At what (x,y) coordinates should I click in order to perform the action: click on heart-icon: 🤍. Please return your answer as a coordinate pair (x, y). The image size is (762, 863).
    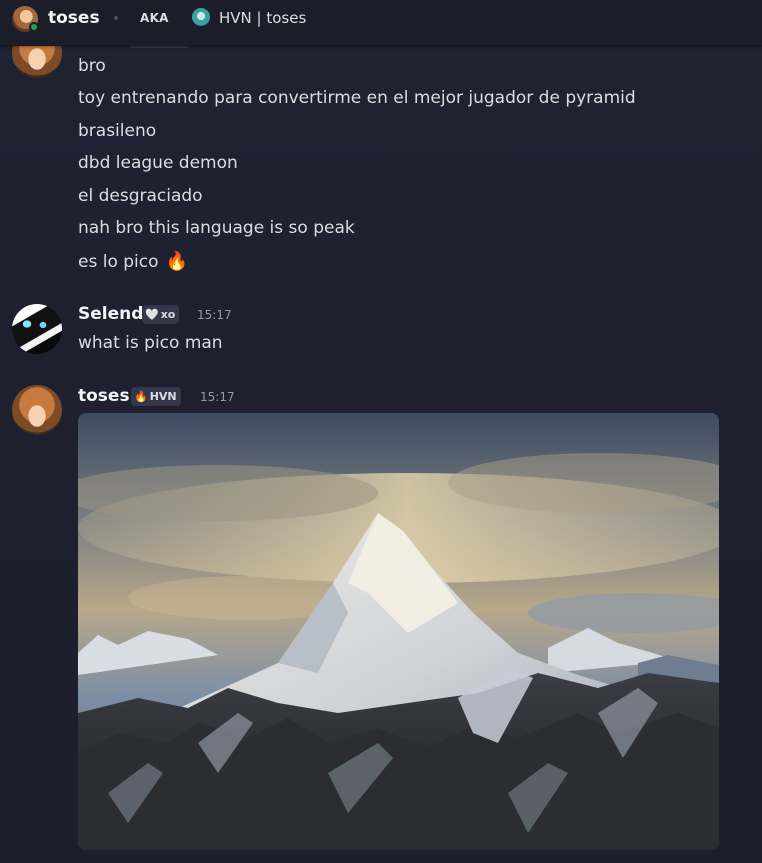
    Looking at the image, I should click on (152, 314).